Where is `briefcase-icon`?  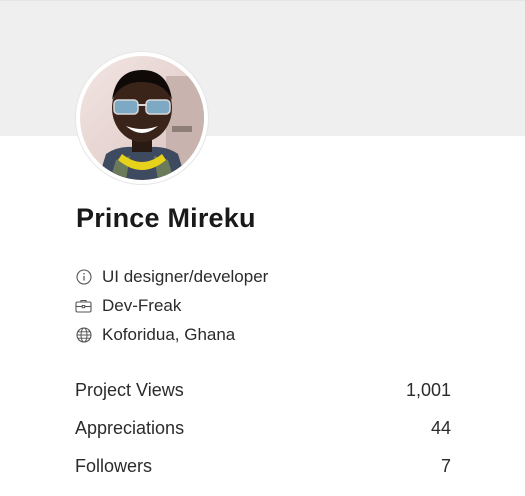
briefcase-icon is located at coordinates (83, 306).